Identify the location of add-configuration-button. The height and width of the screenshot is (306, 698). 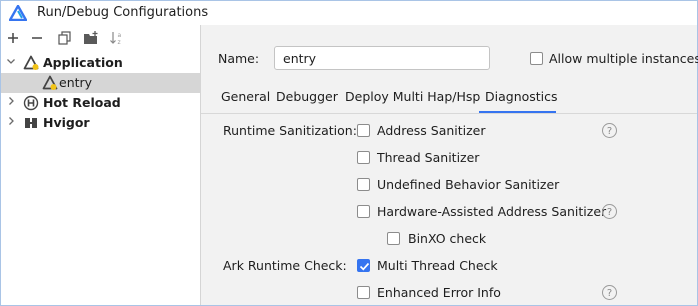
(13, 38).